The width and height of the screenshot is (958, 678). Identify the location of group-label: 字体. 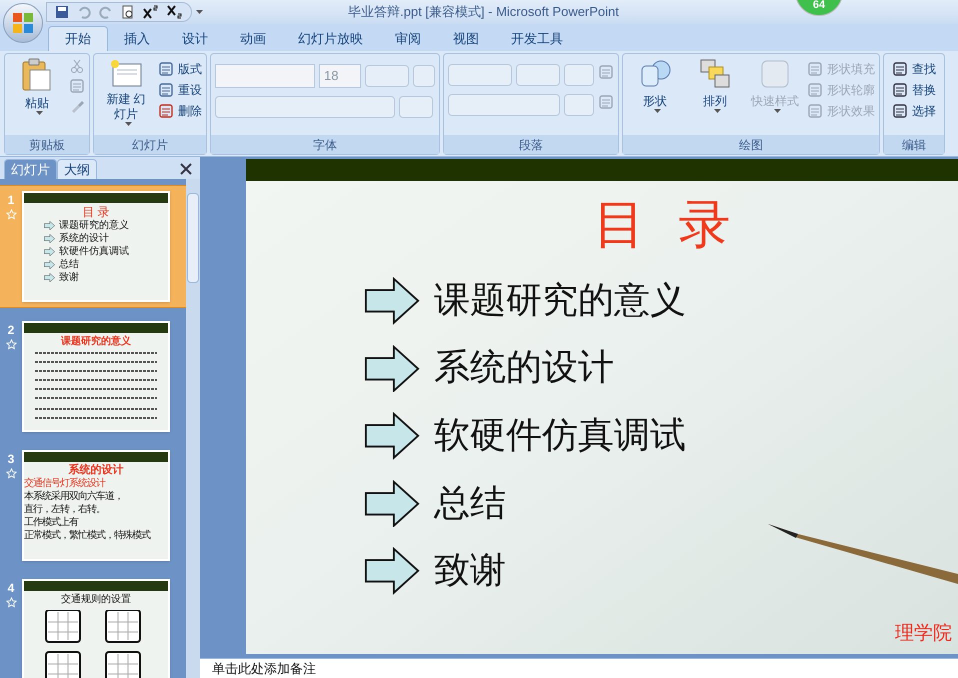
(325, 145).